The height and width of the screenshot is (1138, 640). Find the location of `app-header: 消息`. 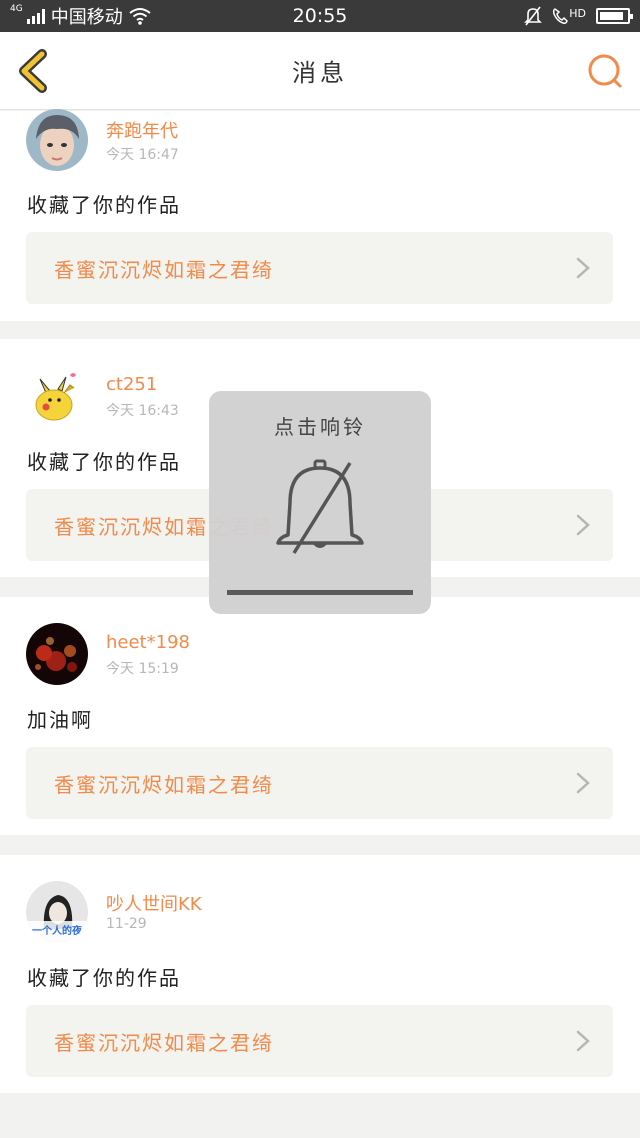

app-header: 消息 is located at coordinates (320, 71).